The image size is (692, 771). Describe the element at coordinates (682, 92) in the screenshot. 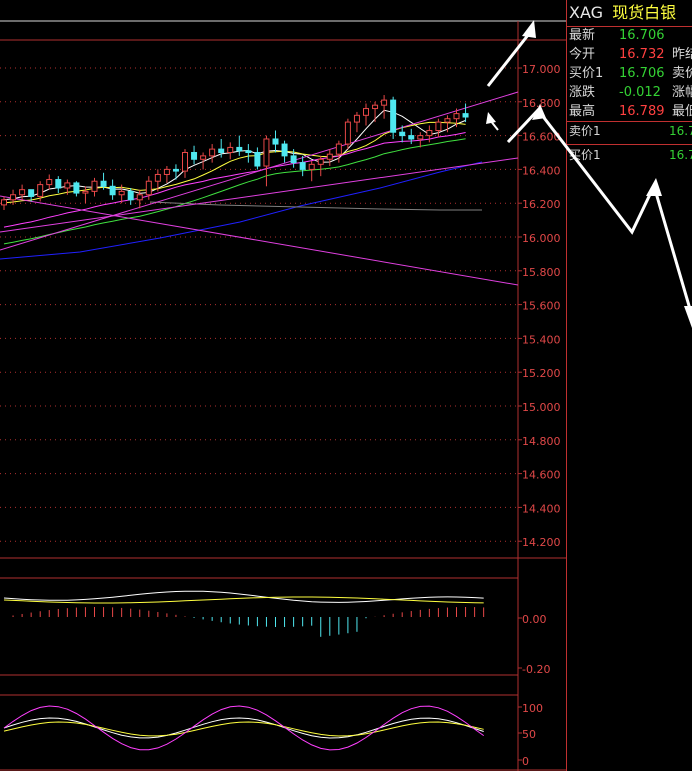

I see `quote-row-label-secondary: 涨幅` at that location.